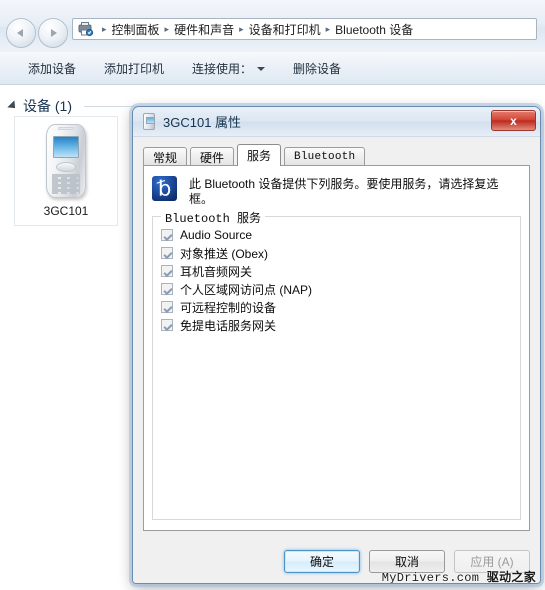 This screenshot has width=545, height=590. What do you see at coordinates (337, 253) in the screenshot?
I see `list-item: 对象推送 (Obex)` at bounding box center [337, 253].